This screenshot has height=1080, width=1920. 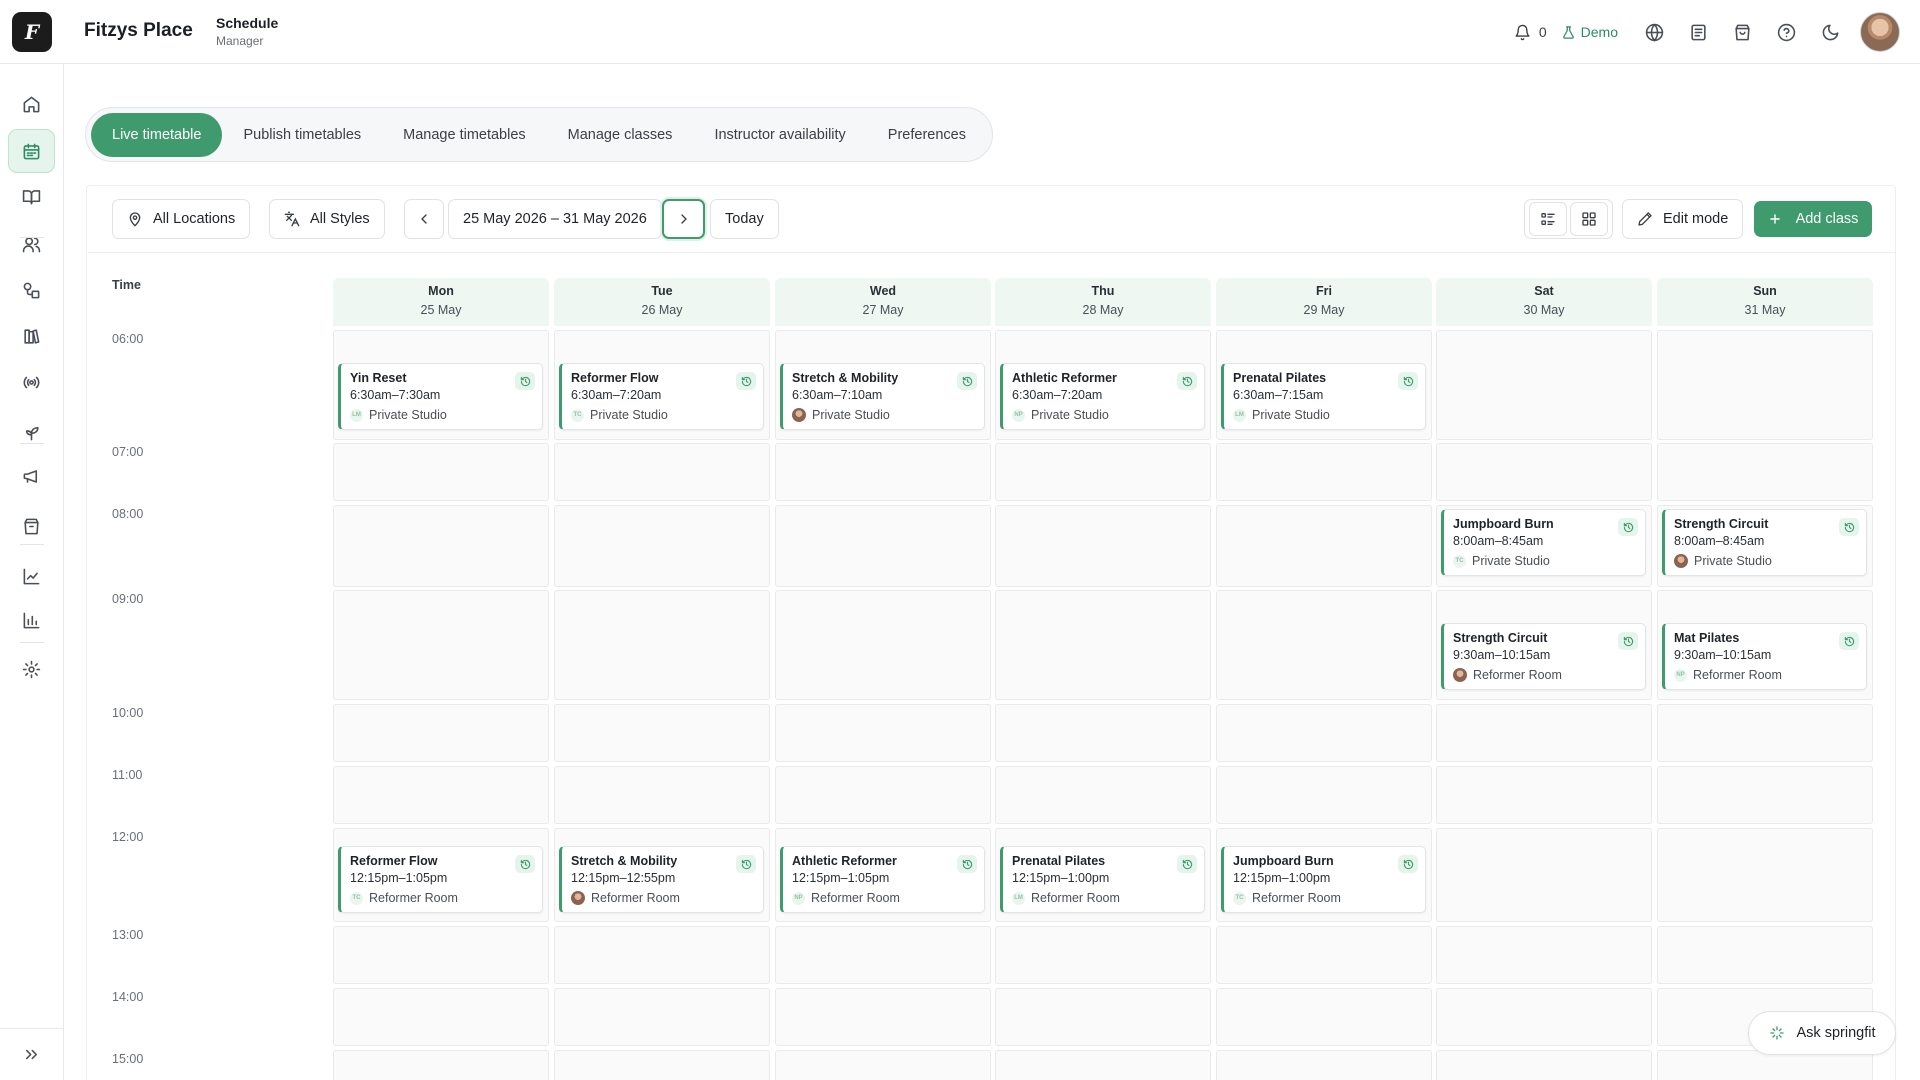 I want to click on tab-preferences: Preferences, so click(x=927, y=135).